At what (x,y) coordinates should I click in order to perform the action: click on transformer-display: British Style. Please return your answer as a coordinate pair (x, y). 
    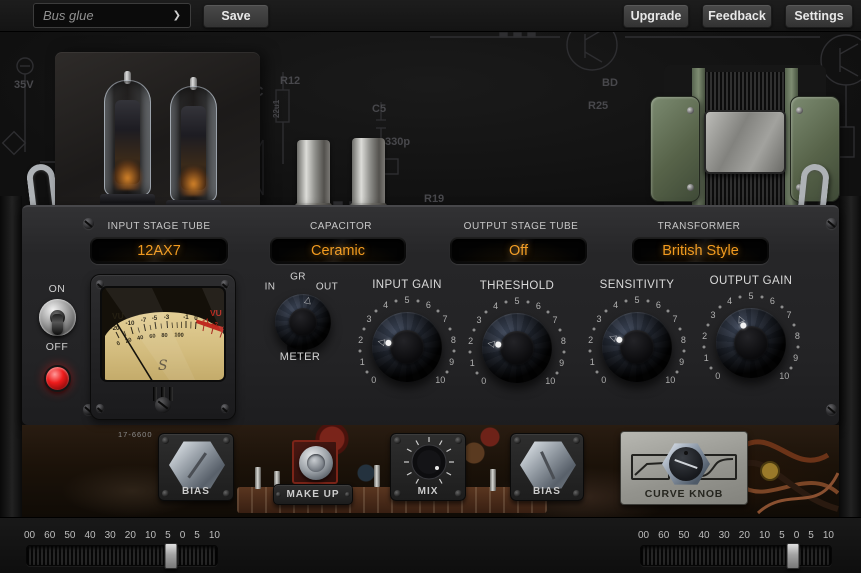
    Looking at the image, I should click on (700, 250).